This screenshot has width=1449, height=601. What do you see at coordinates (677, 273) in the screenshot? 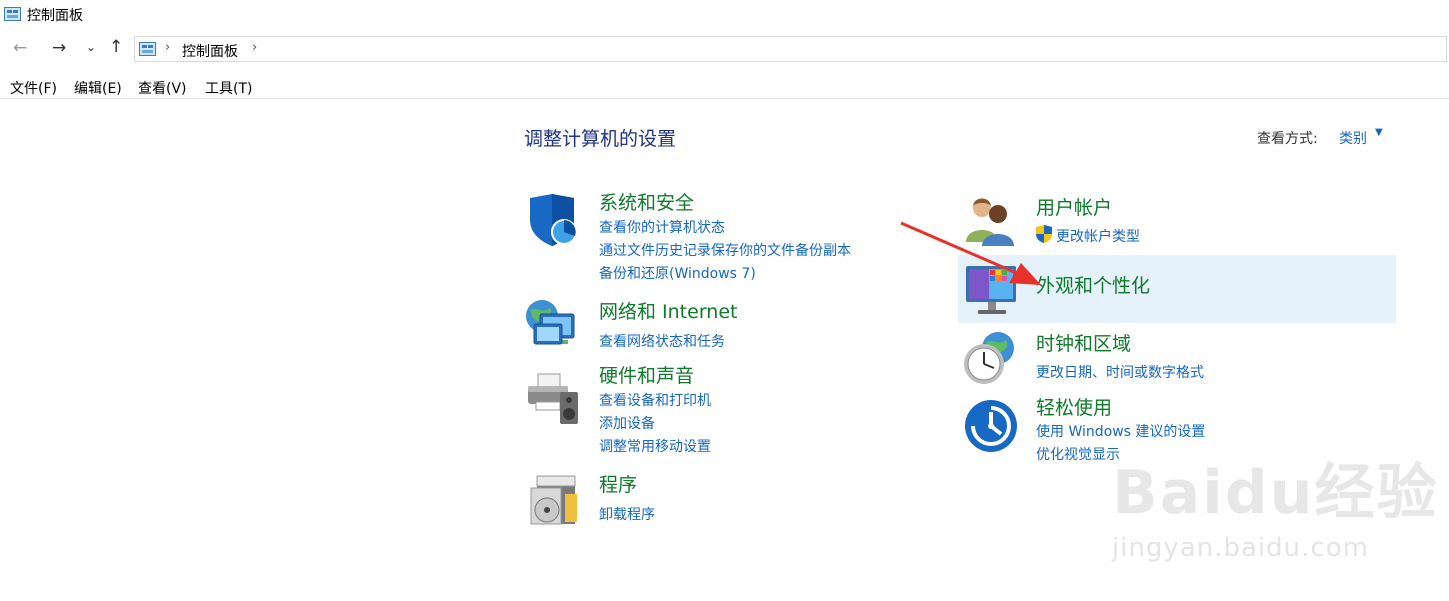
I see `link-backup-restore: 备份和还原(Windows 7)` at bounding box center [677, 273].